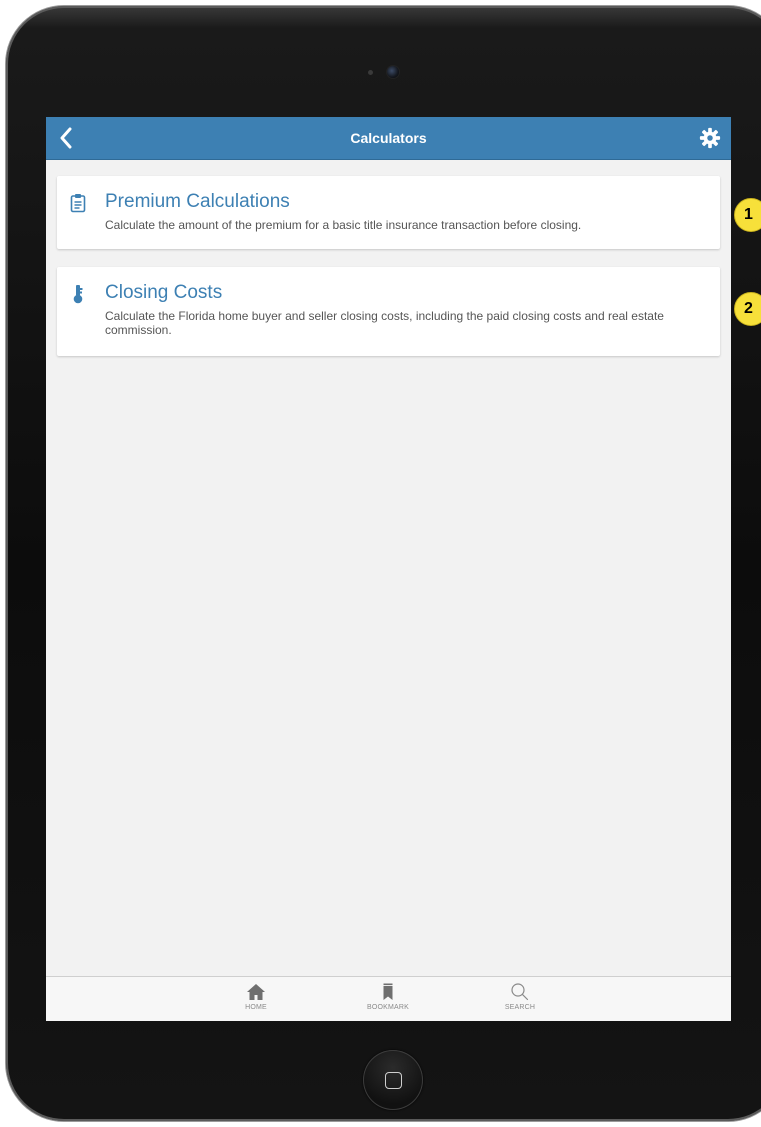 The height and width of the screenshot is (1127, 761). Describe the element at coordinates (747, 215) in the screenshot. I see `annotation-badge-1: 1` at that location.